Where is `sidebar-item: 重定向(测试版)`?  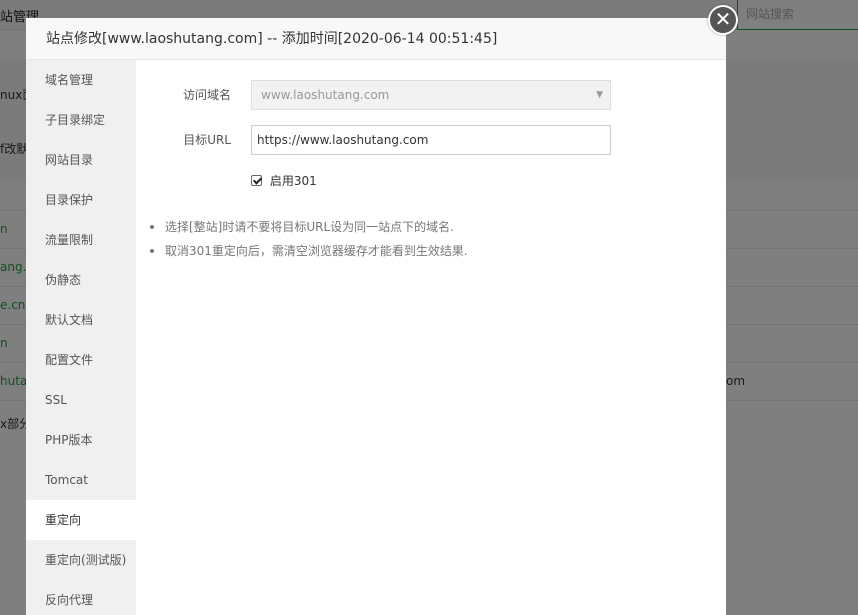
sidebar-item: 重定向(测试版) is located at coordinates (81, 560).